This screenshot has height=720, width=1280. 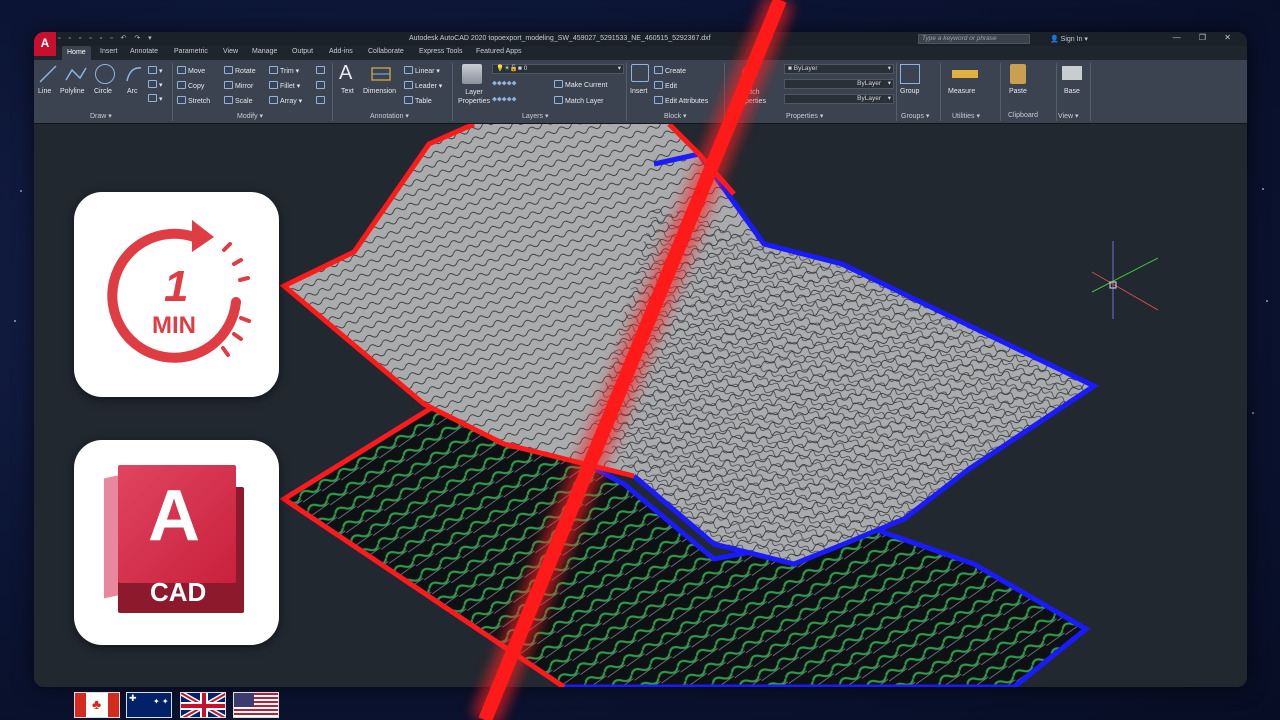 I want to click on autocad-card: A CAD, so click(x=176, y=542).